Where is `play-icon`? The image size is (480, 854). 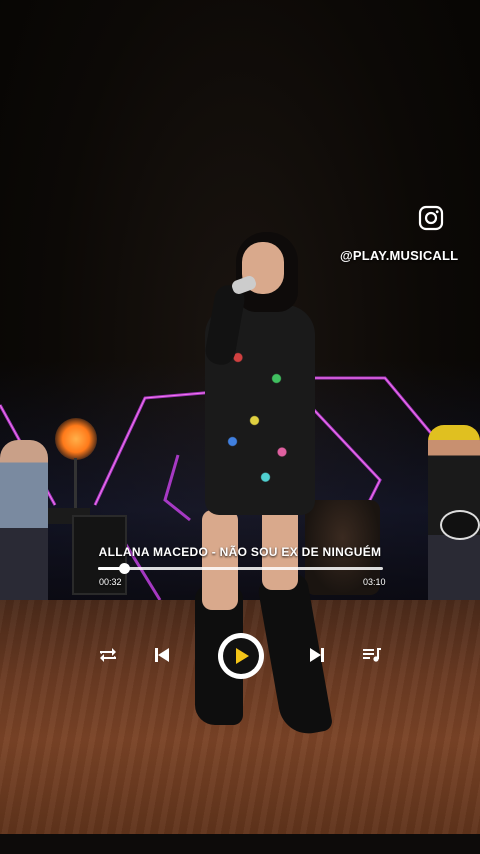
play-icon is located at coordinates (242, 656).